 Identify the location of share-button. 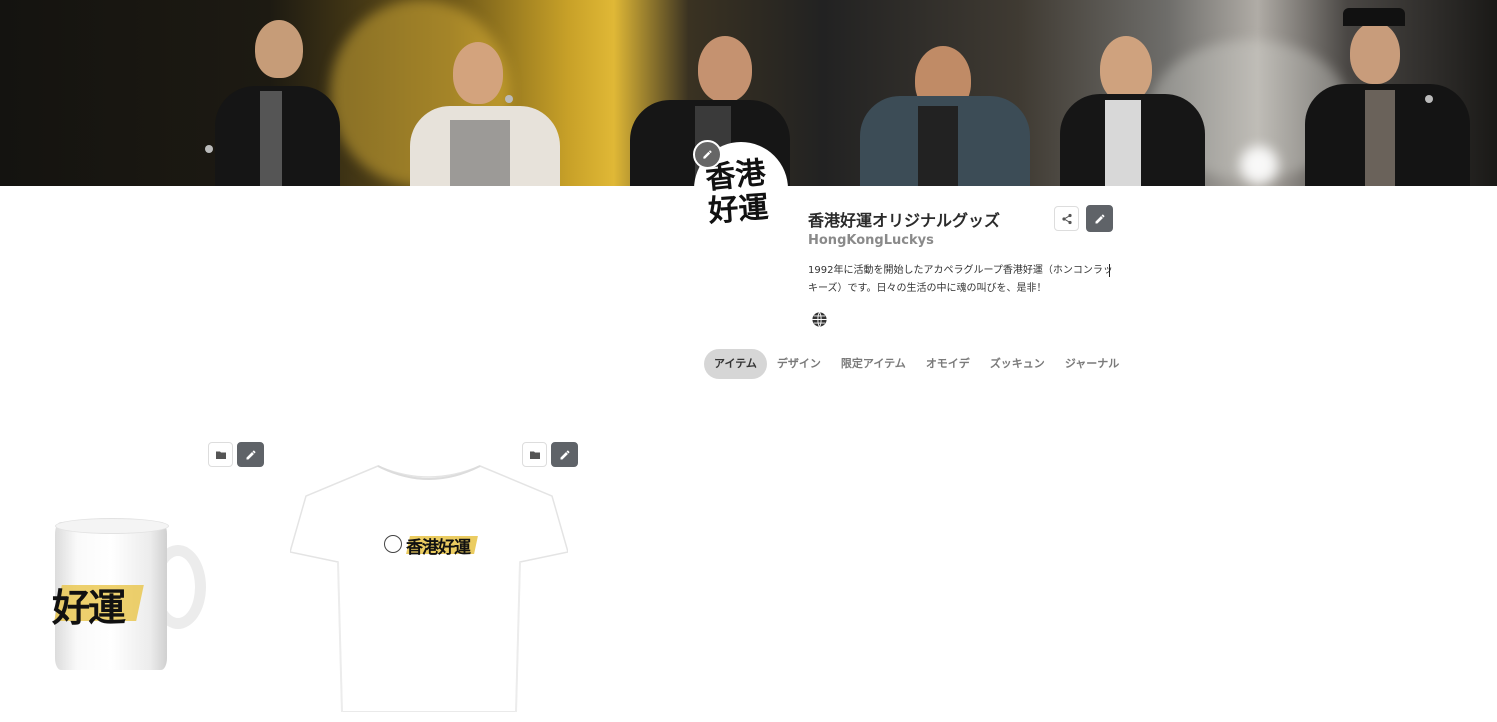
(1066, 218).